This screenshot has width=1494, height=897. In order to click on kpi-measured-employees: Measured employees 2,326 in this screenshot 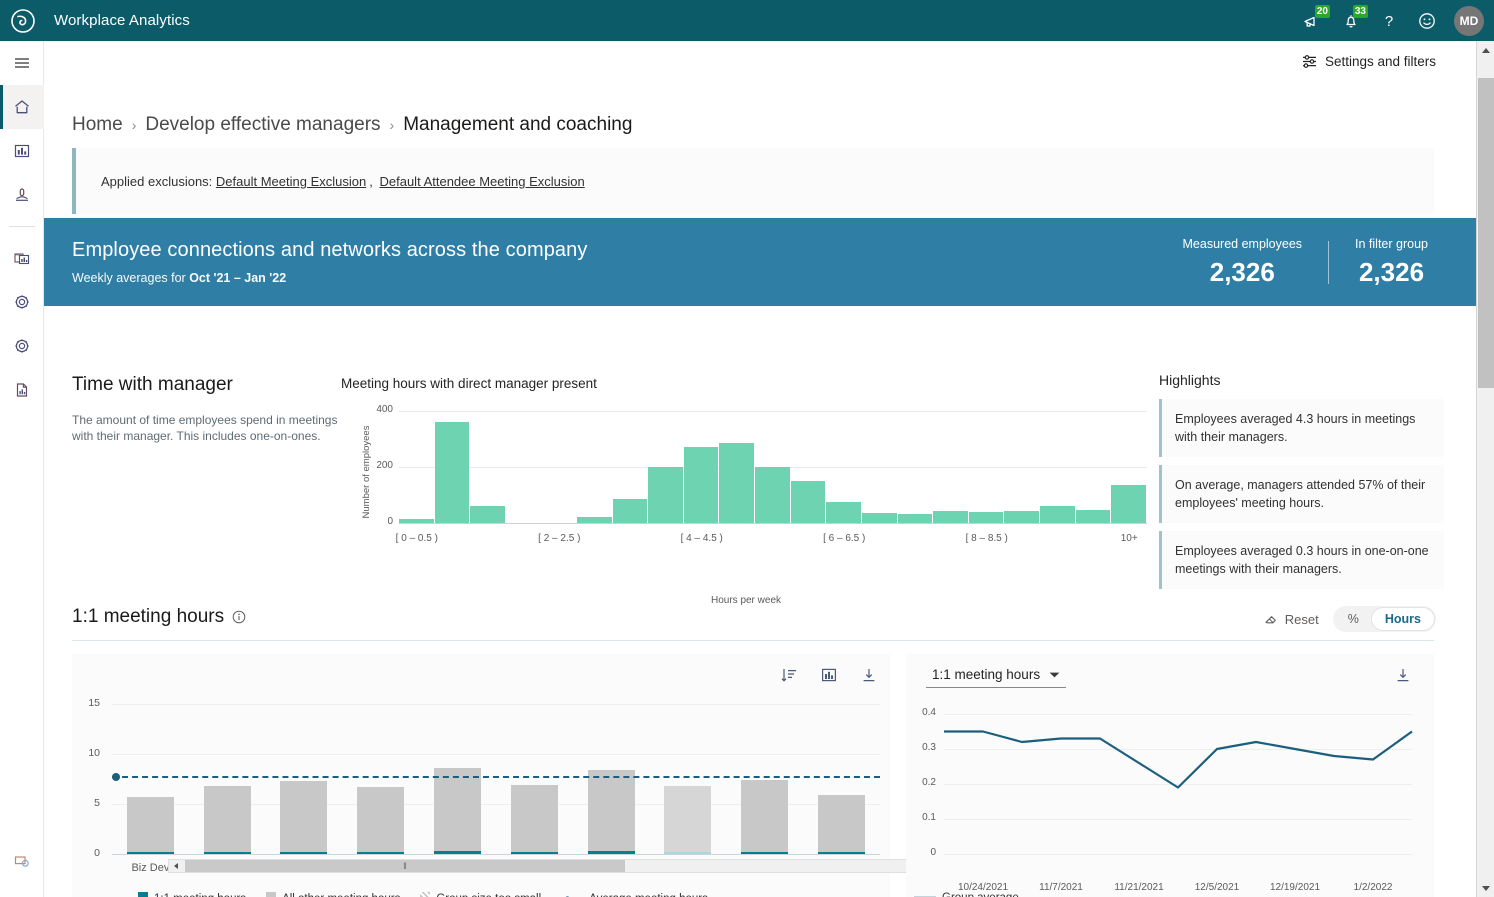, I will do `click(1243, 262)`.